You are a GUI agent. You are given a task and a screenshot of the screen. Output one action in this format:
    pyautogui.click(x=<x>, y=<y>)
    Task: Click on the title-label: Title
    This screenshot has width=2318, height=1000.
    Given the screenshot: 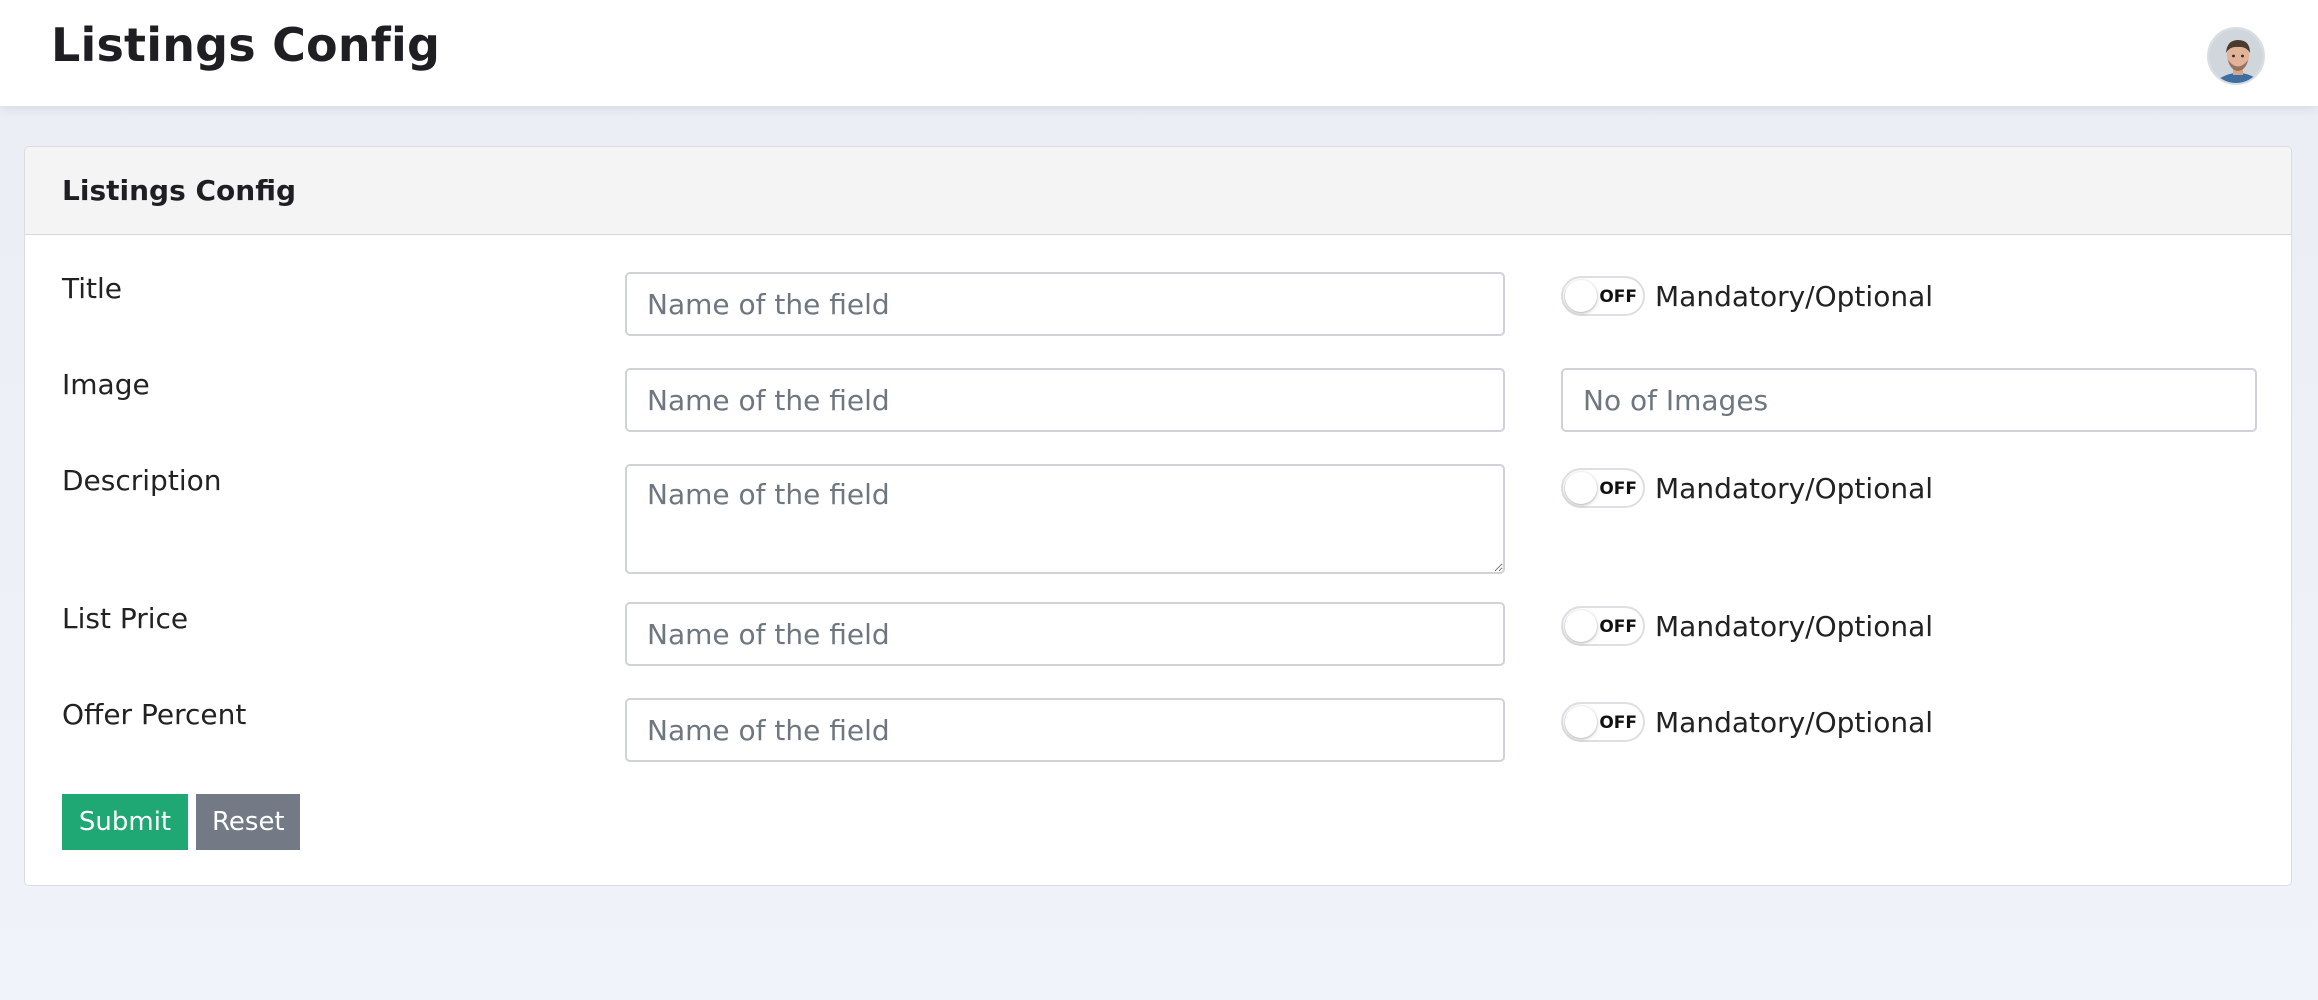 What is the action you would take?
    pyautogui.click(x=92, y=288)
    